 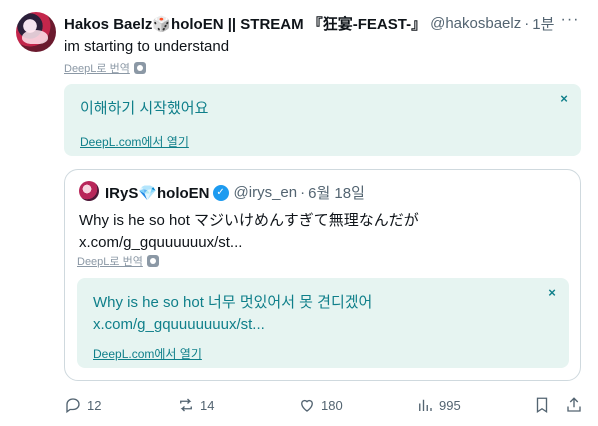 I want to click on author-handle: @hakosbaelz, so click(x=475, y=23).